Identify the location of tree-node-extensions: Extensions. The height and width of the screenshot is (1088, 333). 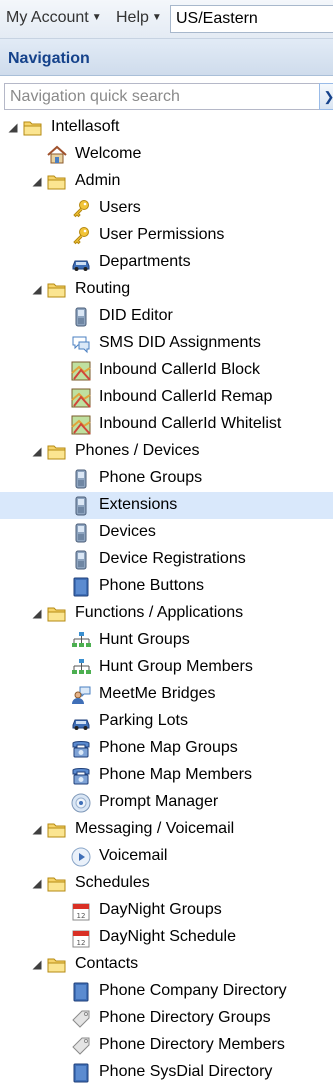
(166, 505).